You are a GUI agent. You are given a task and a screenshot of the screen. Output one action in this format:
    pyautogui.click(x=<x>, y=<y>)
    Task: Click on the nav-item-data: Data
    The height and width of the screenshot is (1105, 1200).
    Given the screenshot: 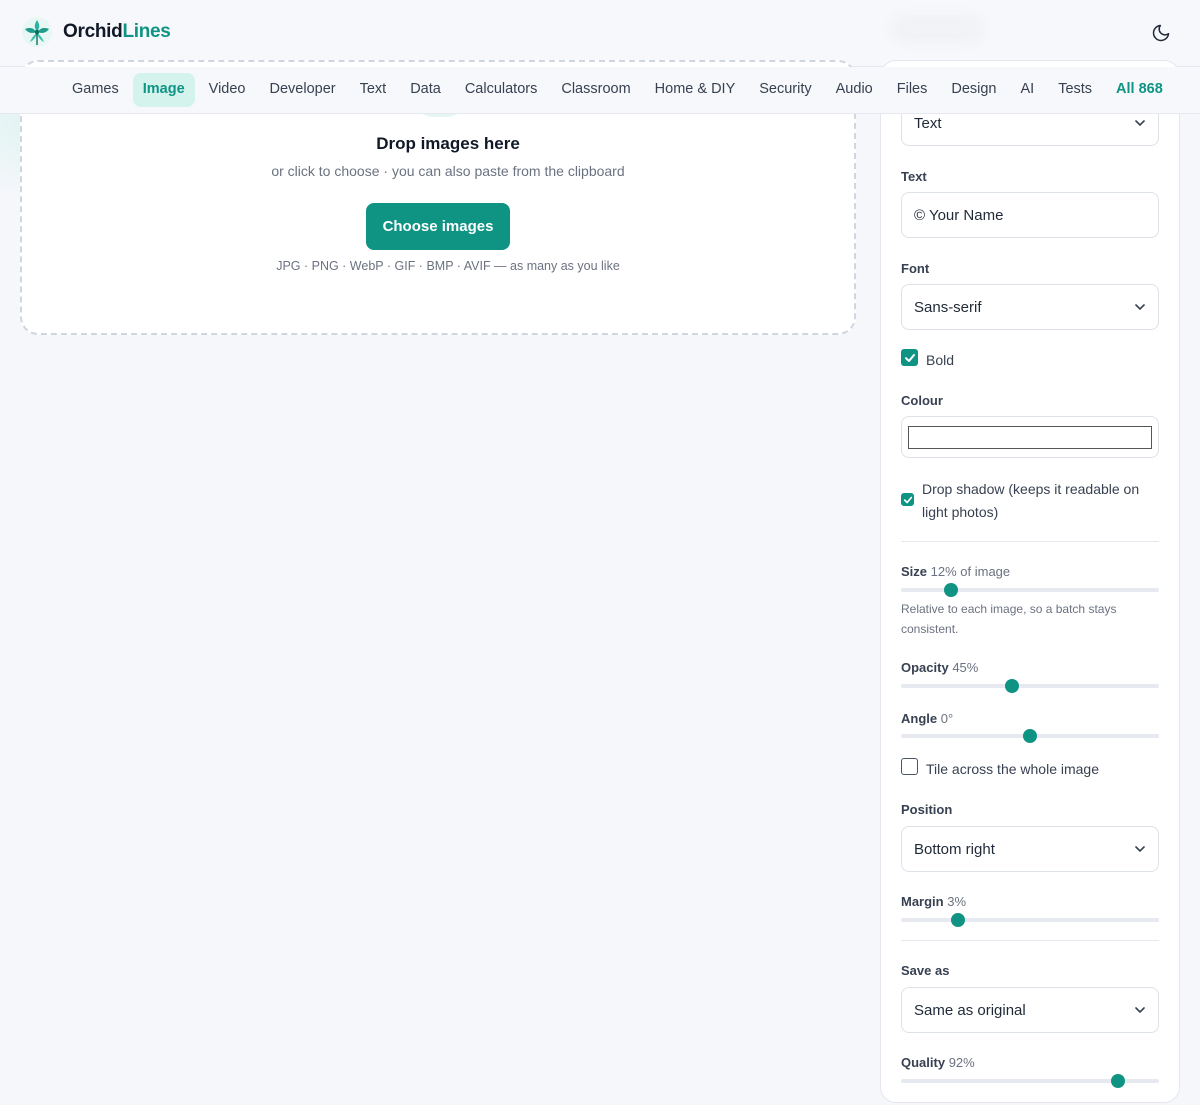 What is the action you would take?
    pyautogui.click(x=425, y=90)
    